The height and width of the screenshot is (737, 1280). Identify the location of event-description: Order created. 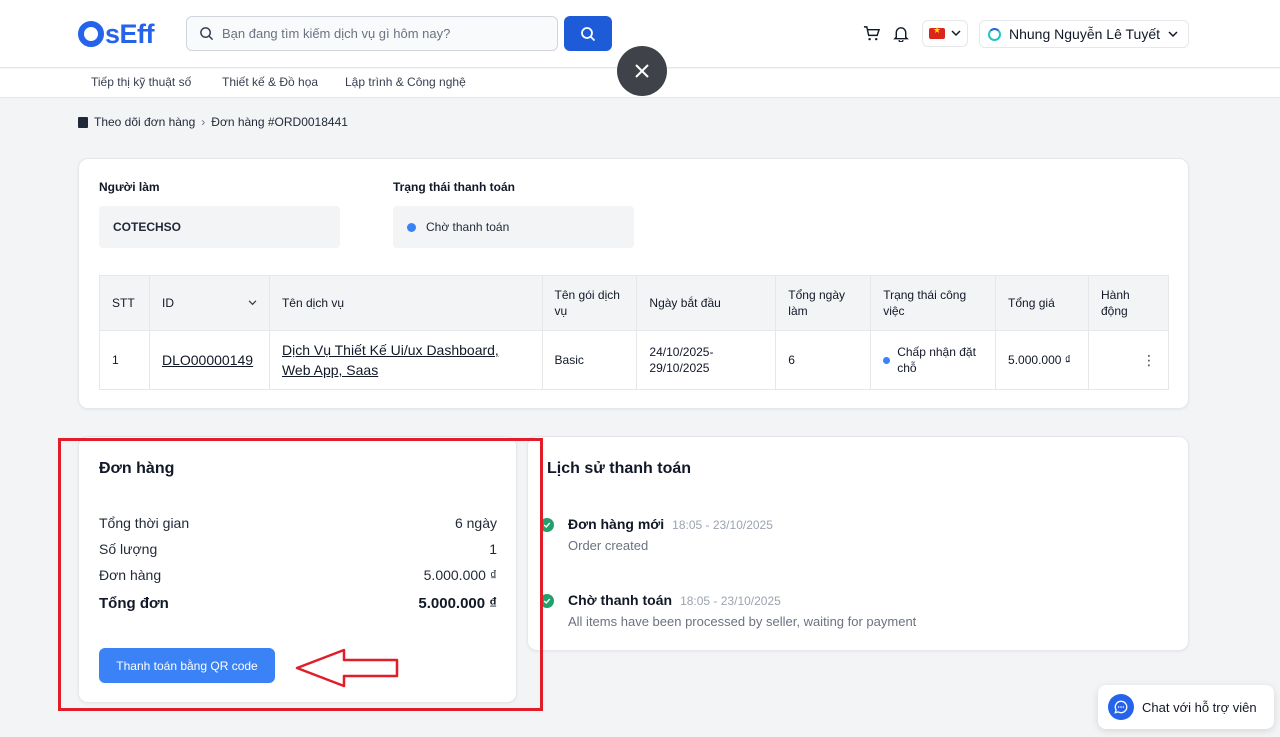
(608, 545).